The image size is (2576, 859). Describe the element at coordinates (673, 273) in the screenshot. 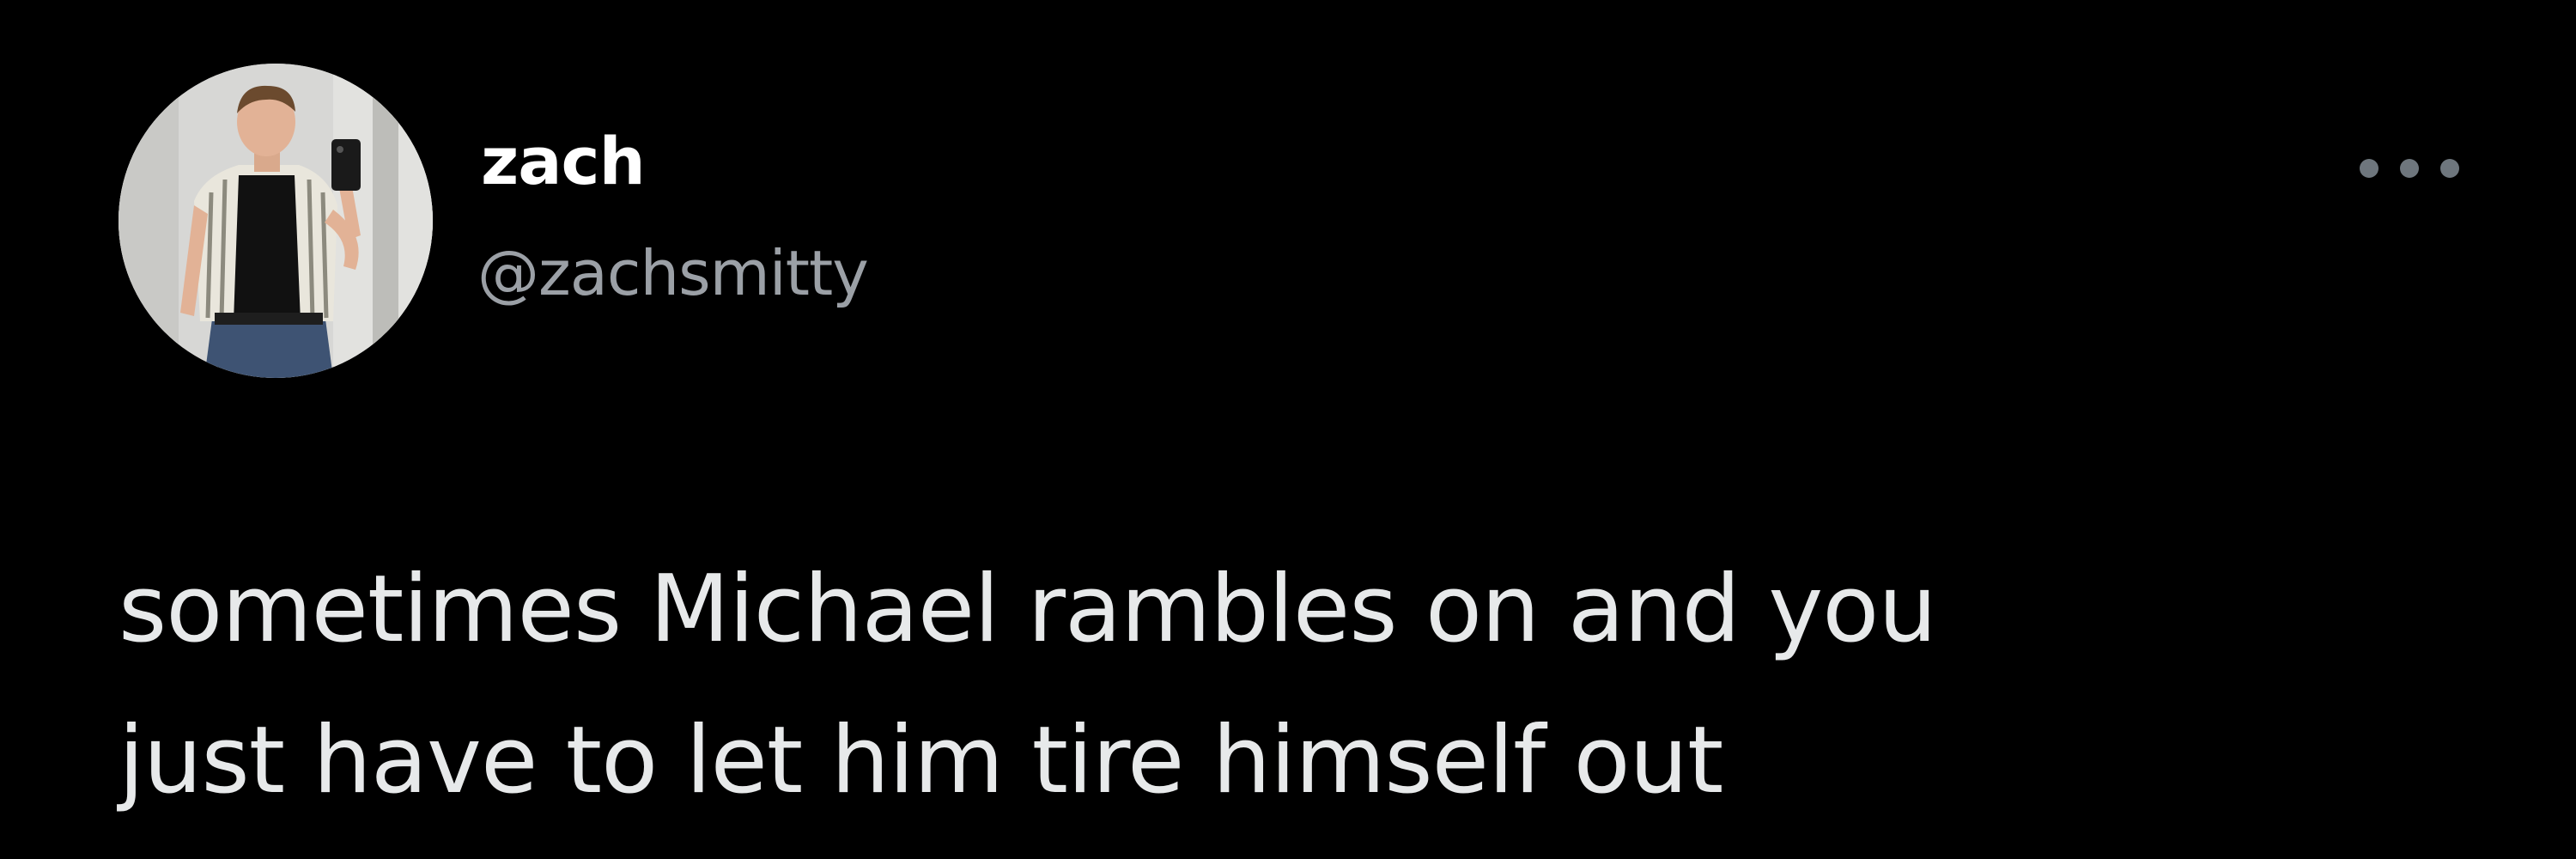

I see `user-handle: @zachsmitty` at that location.